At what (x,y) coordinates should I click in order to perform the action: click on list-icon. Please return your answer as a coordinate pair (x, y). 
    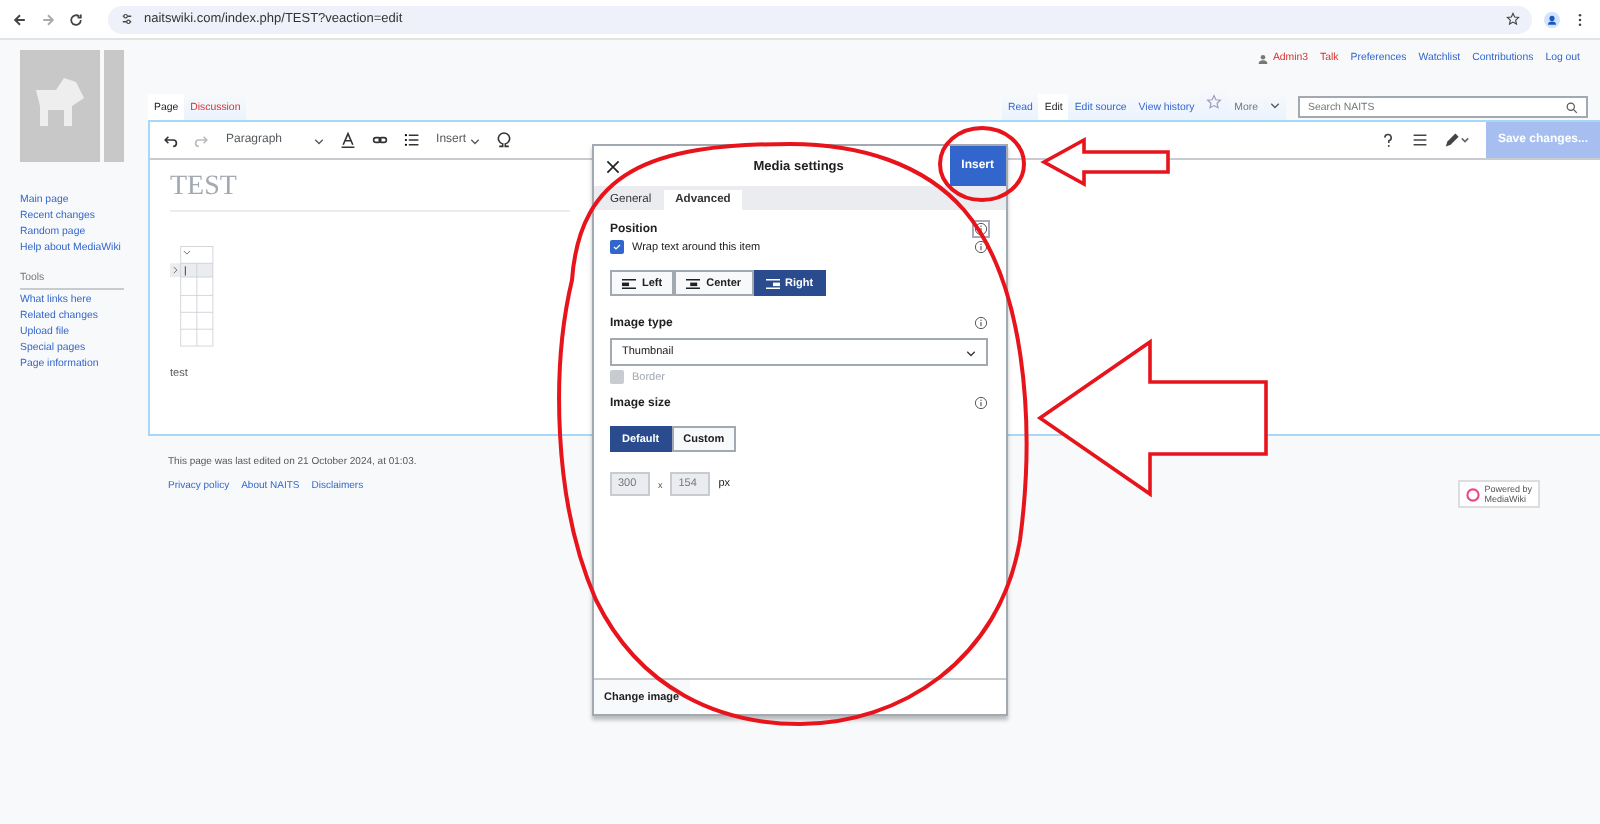
    Looking at the image, I should click on (412, 140).